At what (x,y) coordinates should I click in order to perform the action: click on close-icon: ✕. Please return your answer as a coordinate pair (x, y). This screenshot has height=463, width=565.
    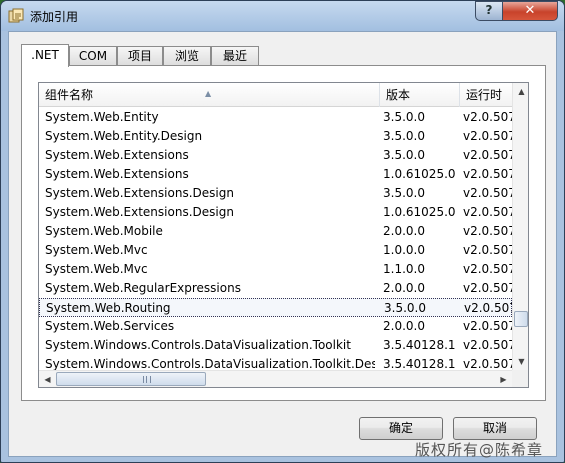
    Looking at the image, I should click on (530, 10).